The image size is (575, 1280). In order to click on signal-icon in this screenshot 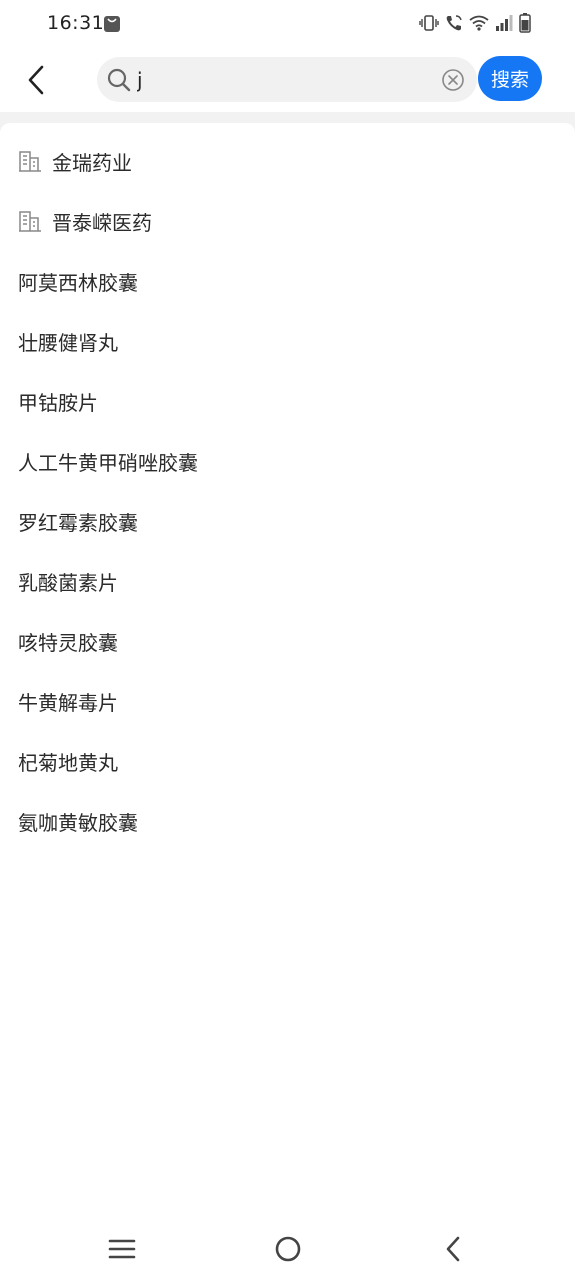, I will do `click(504, 23)`.